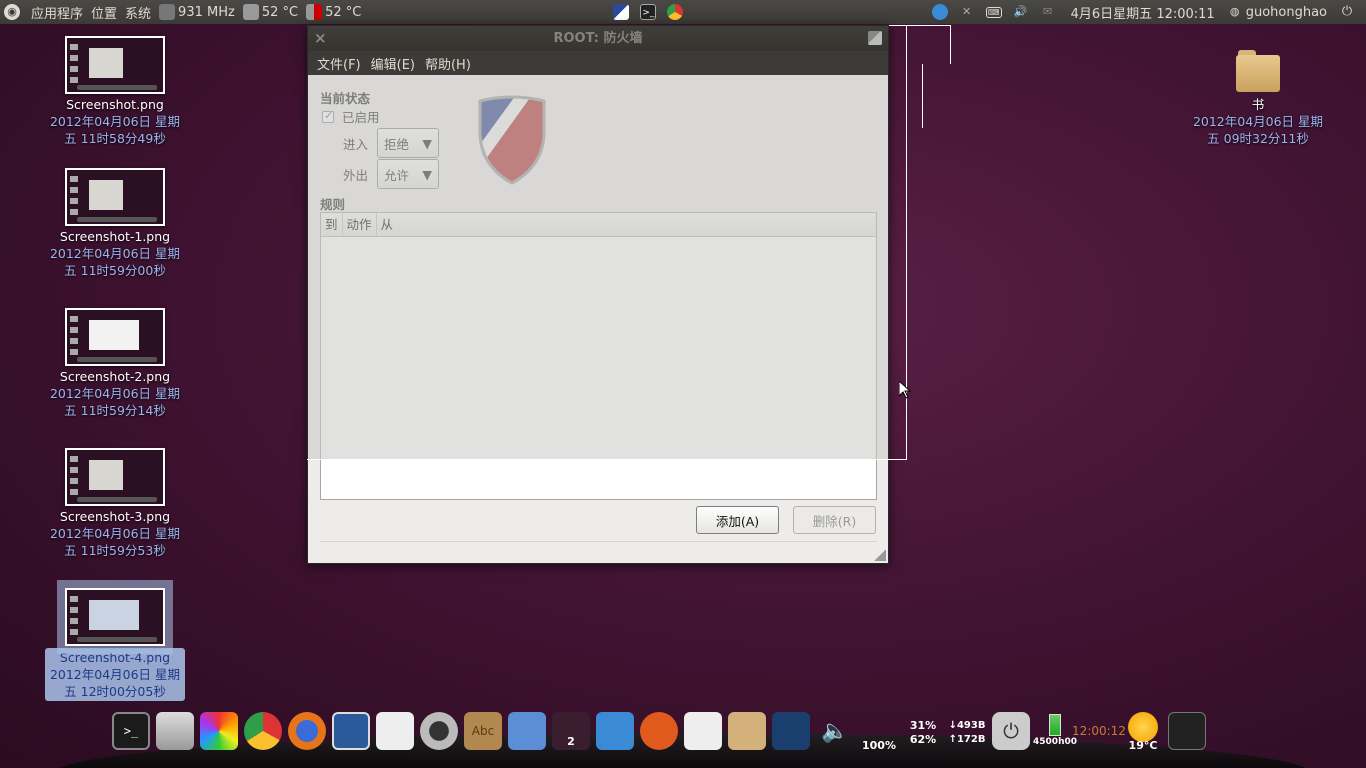  Describe the element at coordinates (131, 731) in the screenshot. I see `dock-terminal-icon: >_` at that location.